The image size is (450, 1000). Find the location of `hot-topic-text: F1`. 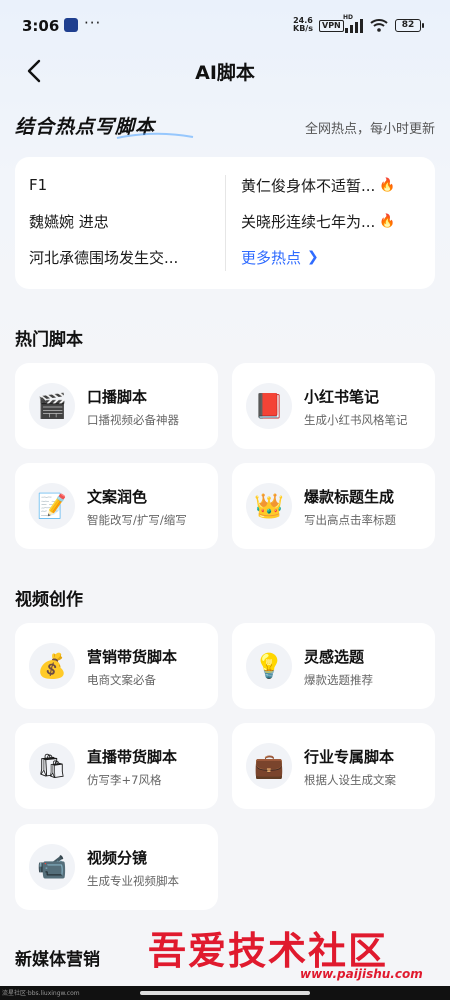

hot-topic-text: F1 is located at coordinates (38, 185).